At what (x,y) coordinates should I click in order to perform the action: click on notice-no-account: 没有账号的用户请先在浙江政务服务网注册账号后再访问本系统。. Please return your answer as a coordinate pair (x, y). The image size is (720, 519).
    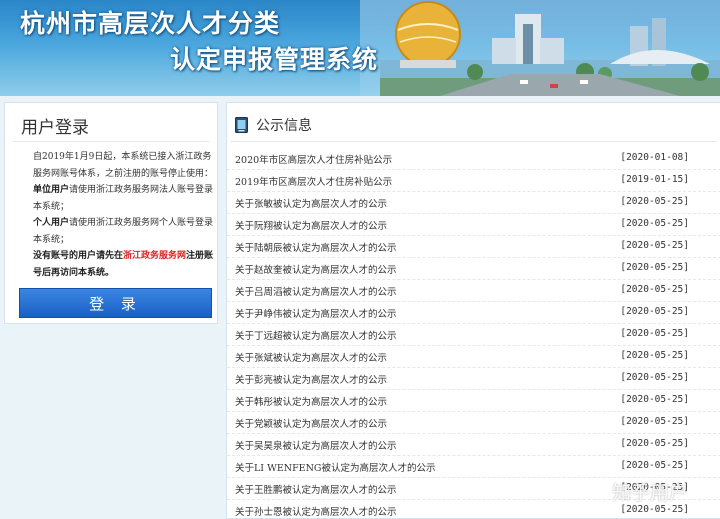
    Looking at the image, I should click on (117, 264).